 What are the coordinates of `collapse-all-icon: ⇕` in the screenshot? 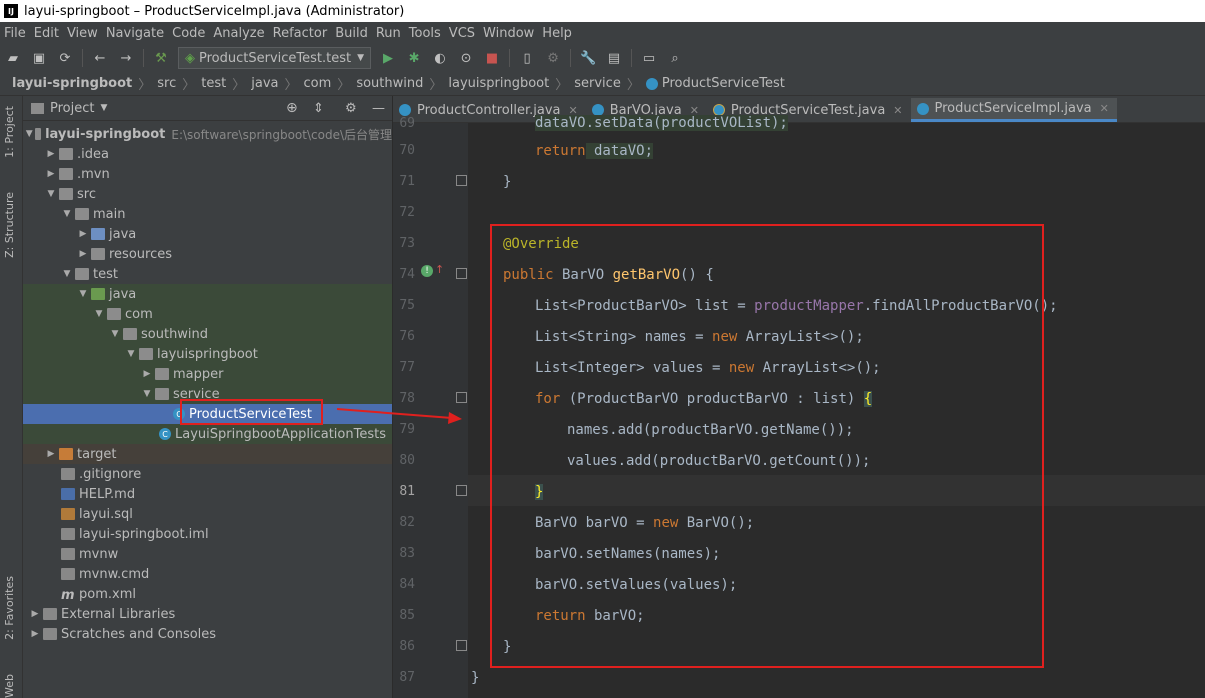 It's located at (318, 108).